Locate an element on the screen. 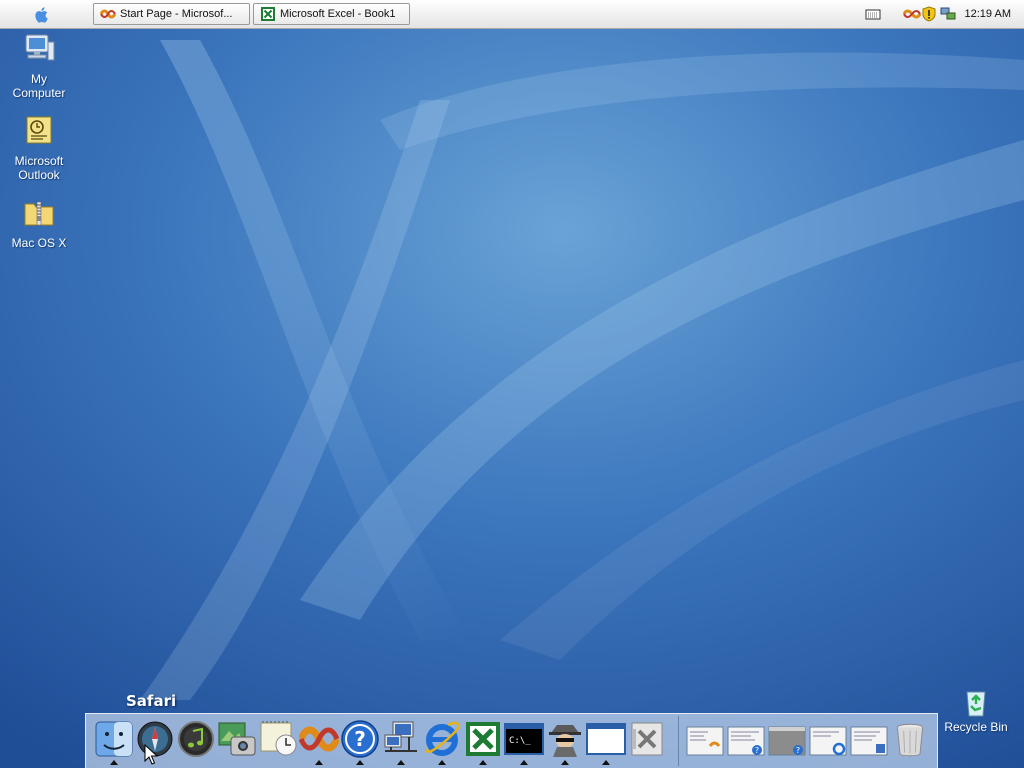 The width and height of the screenshot is (1024, 768). dock-item-network is located at coordinates (401, 742).